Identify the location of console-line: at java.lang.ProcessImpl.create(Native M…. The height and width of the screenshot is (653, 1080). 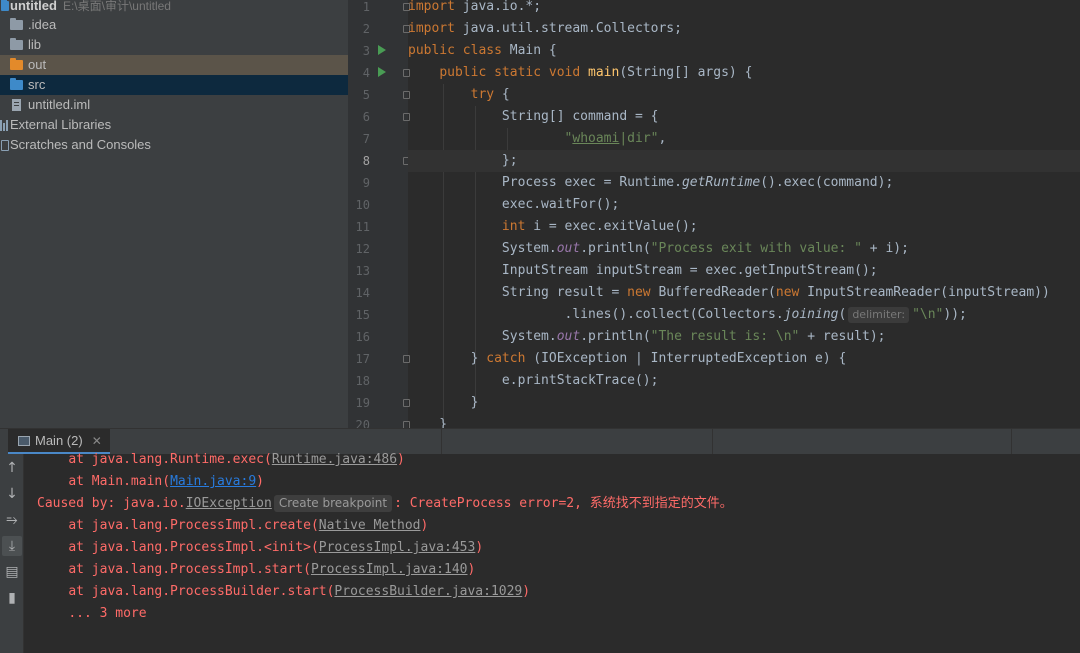
(248, 525).